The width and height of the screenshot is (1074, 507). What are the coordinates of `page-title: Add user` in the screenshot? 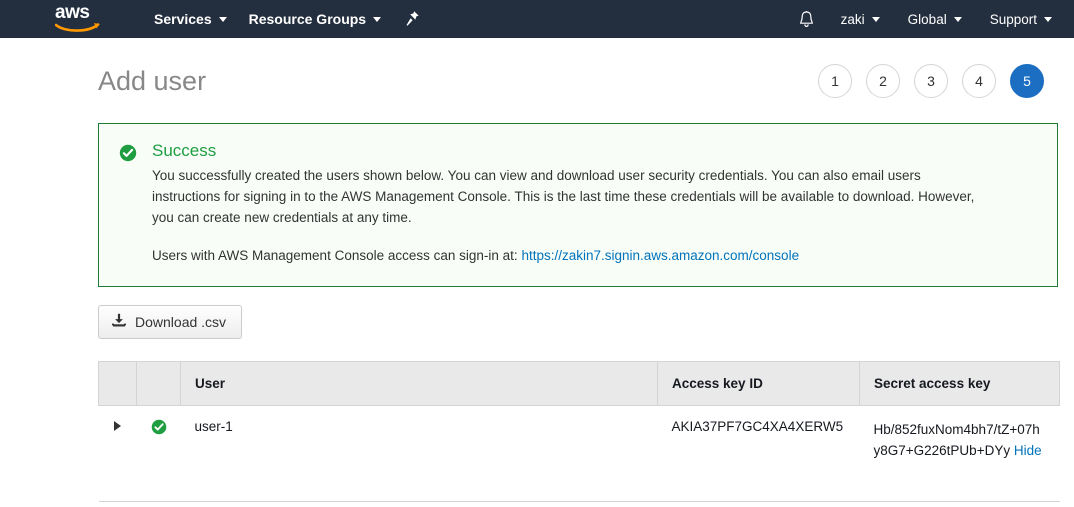 It's located at (152, 80).